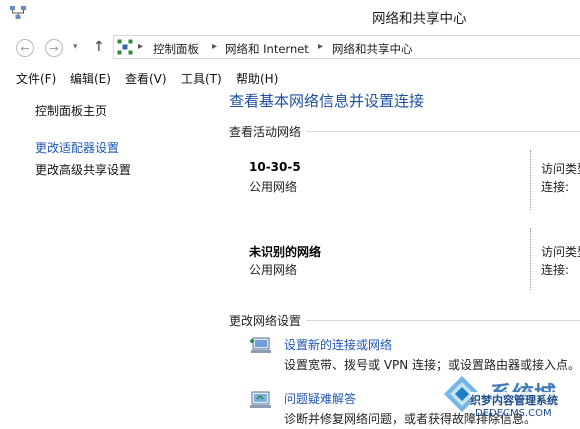 The width and height of the screenshot is (580, 429). What do you see at coordinates (75, 47) in the screenshot?
I see `recent-pages-chevron-icon: ▾` at bounding box center [75, 47].